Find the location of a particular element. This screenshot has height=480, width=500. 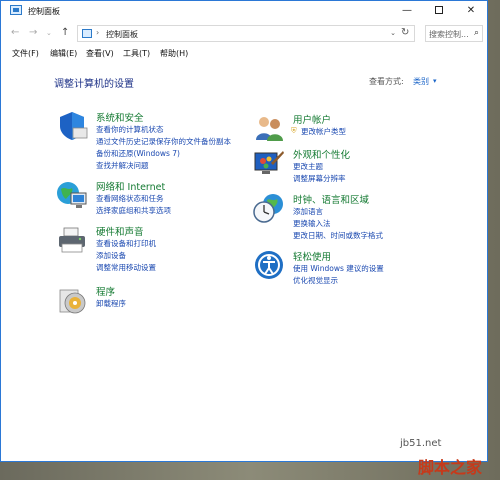

clock-globe-icon is located at coordinates (268, 208).